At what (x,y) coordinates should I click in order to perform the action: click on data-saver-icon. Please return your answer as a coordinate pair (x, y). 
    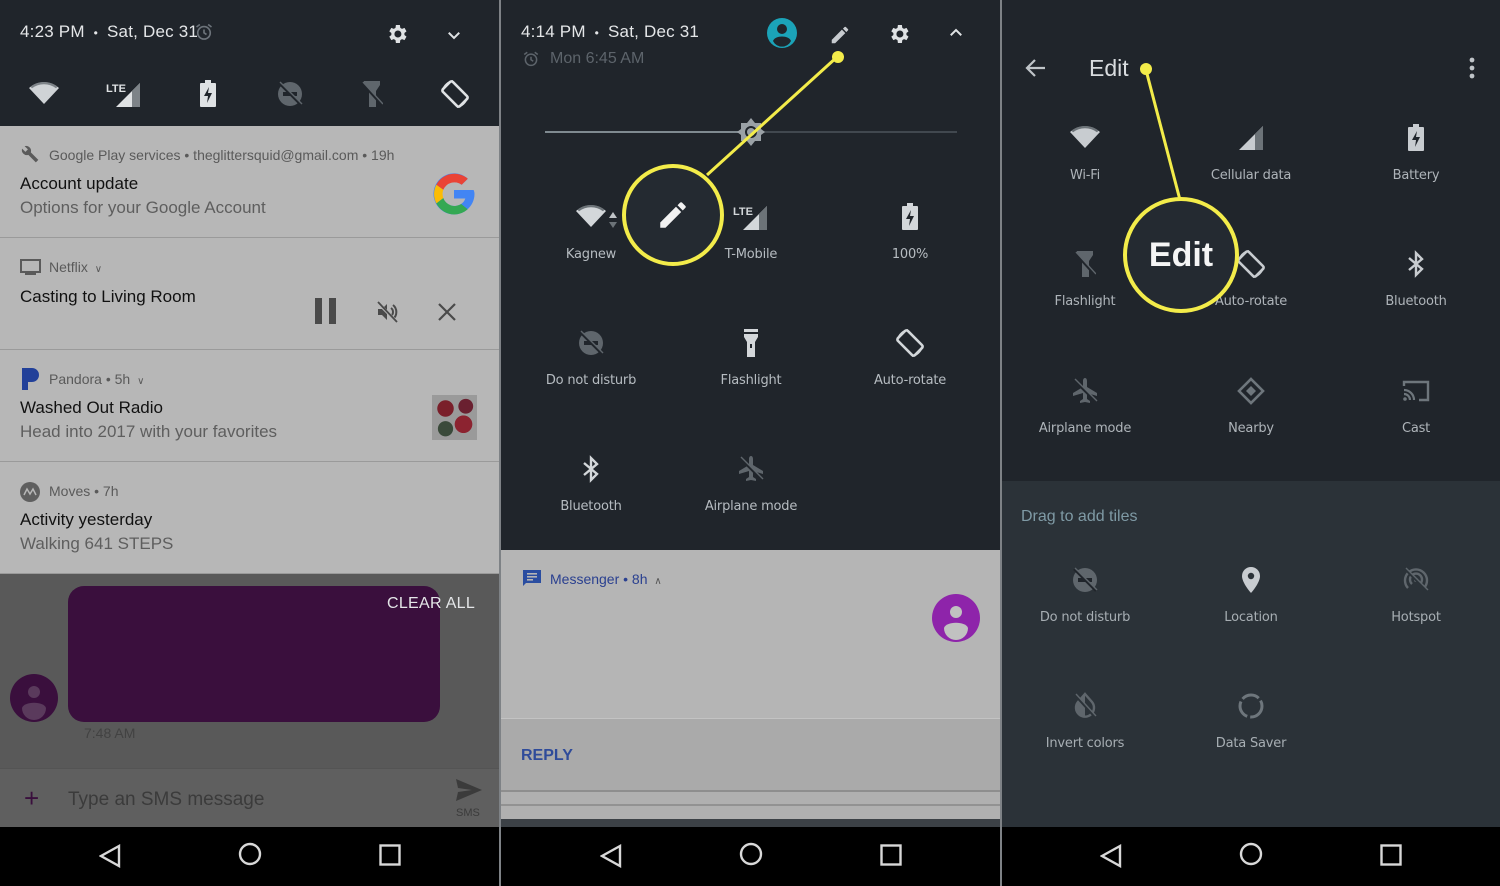
    Looking at the image, I should click on (1251, 706).